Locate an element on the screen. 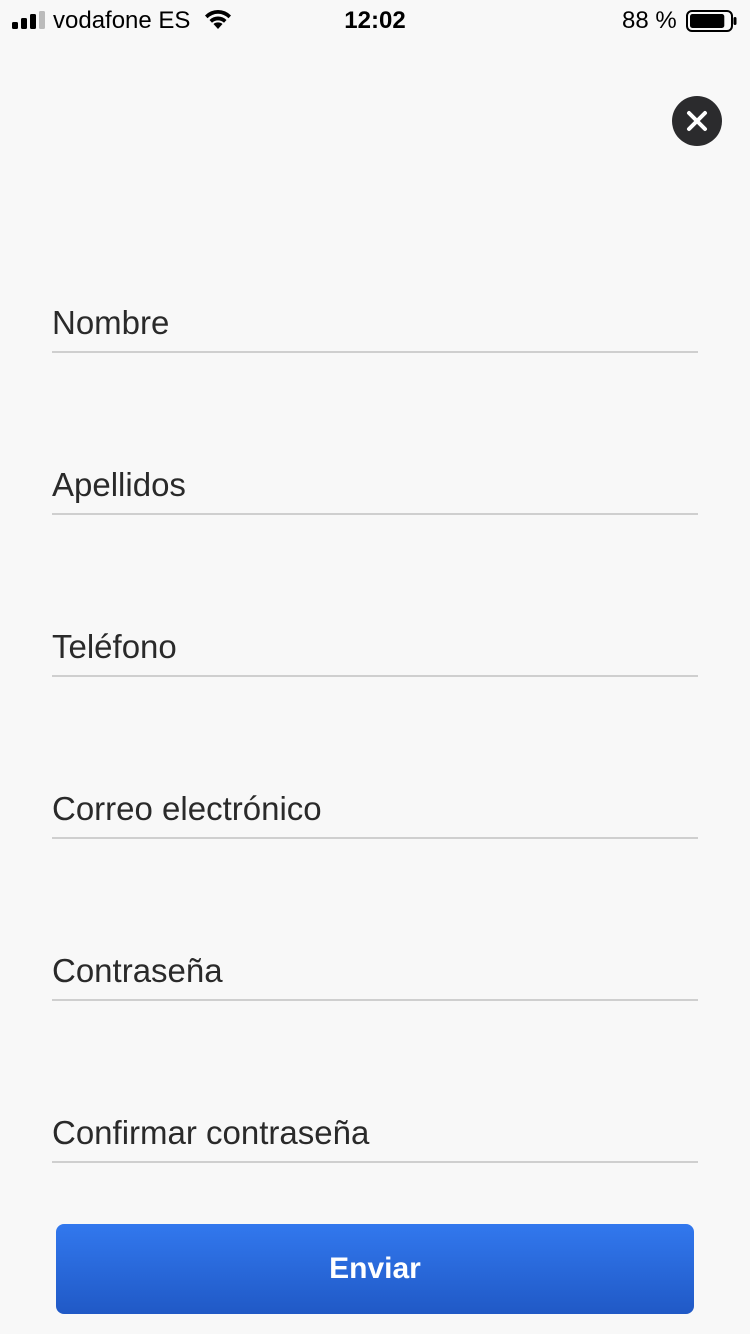 Image resolution: width=750 pixels, height=1334 pixels. email-field is located at coordinates (375, 809).